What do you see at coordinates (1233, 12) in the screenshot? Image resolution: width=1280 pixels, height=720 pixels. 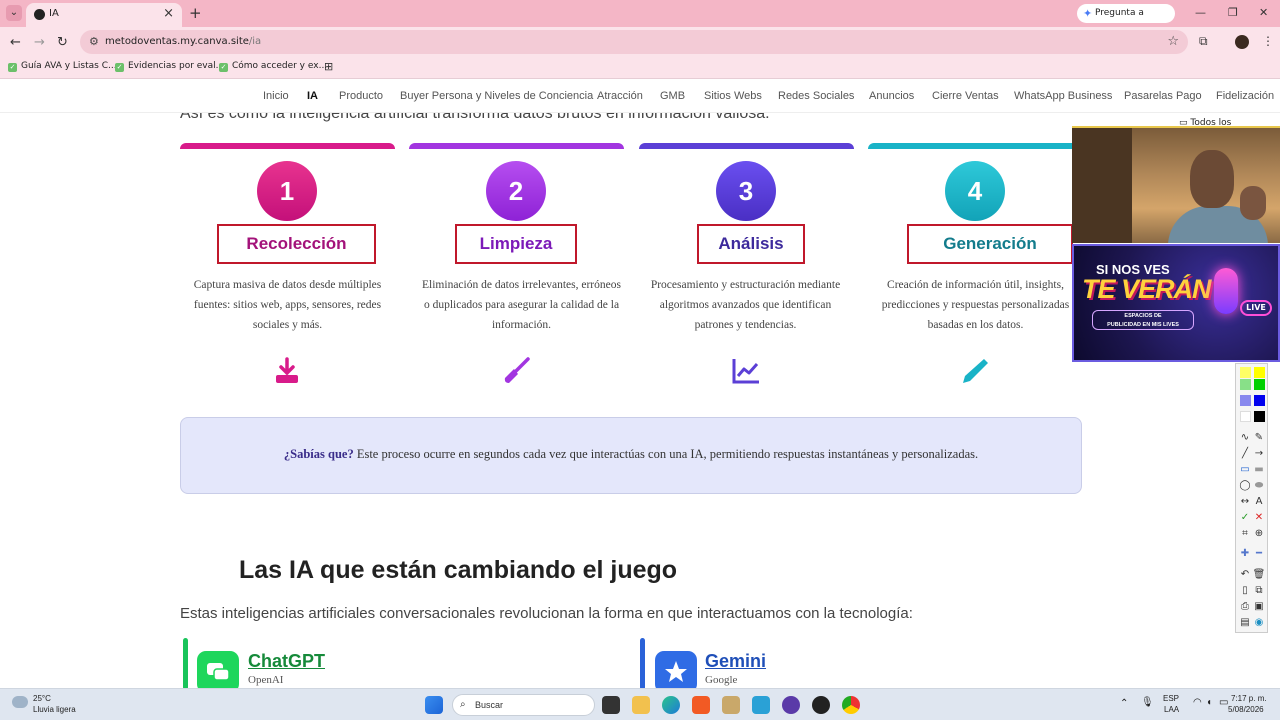 I see `maximize-icon: ❐` at bounding box center [1233, 12].